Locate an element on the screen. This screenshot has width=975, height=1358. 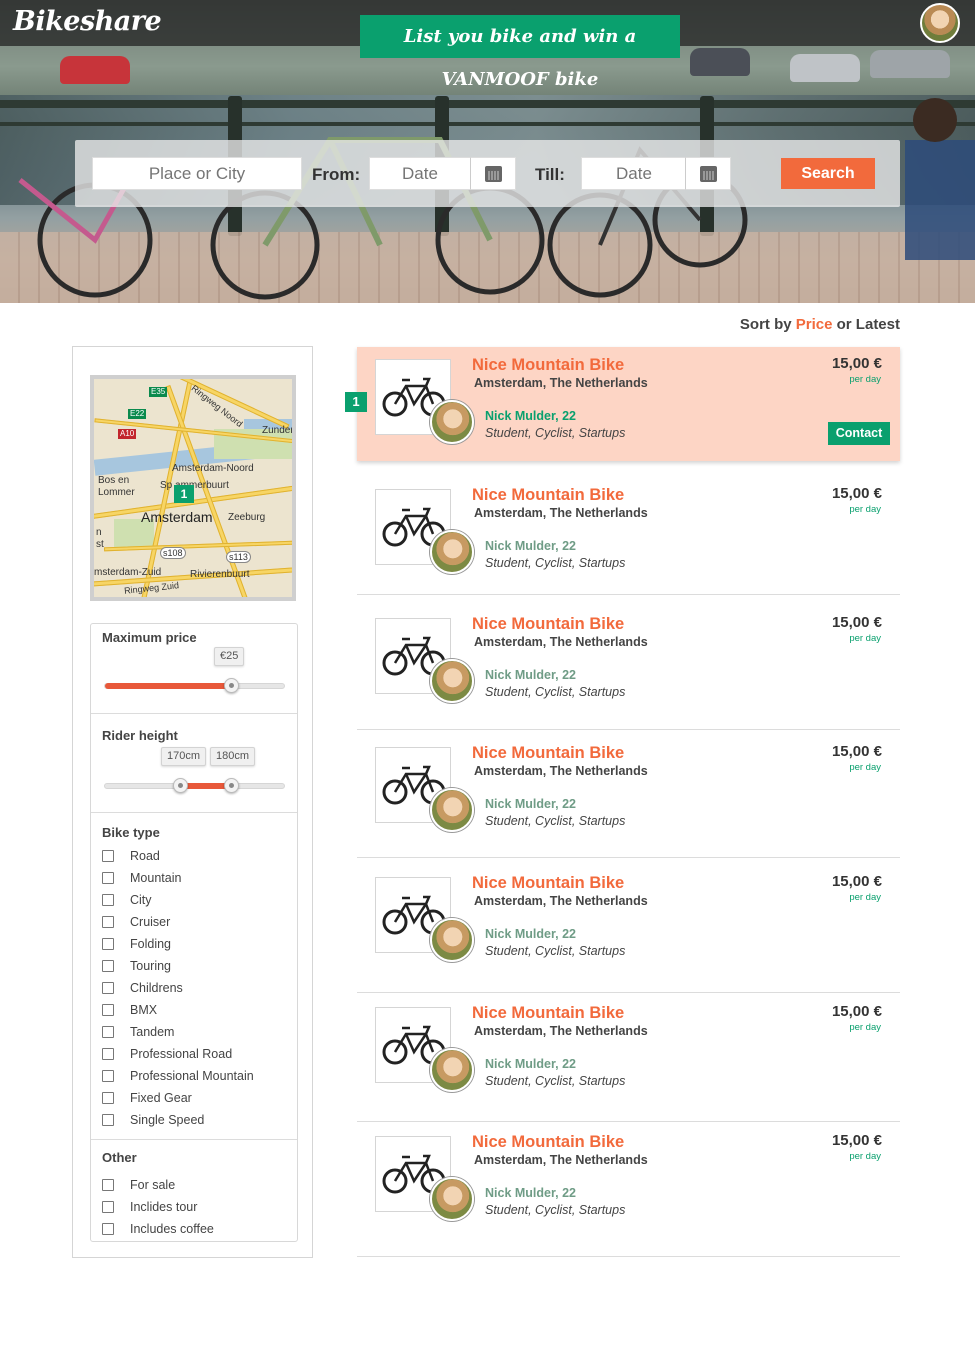
calendar-icon is located at coordinates (493, 174).